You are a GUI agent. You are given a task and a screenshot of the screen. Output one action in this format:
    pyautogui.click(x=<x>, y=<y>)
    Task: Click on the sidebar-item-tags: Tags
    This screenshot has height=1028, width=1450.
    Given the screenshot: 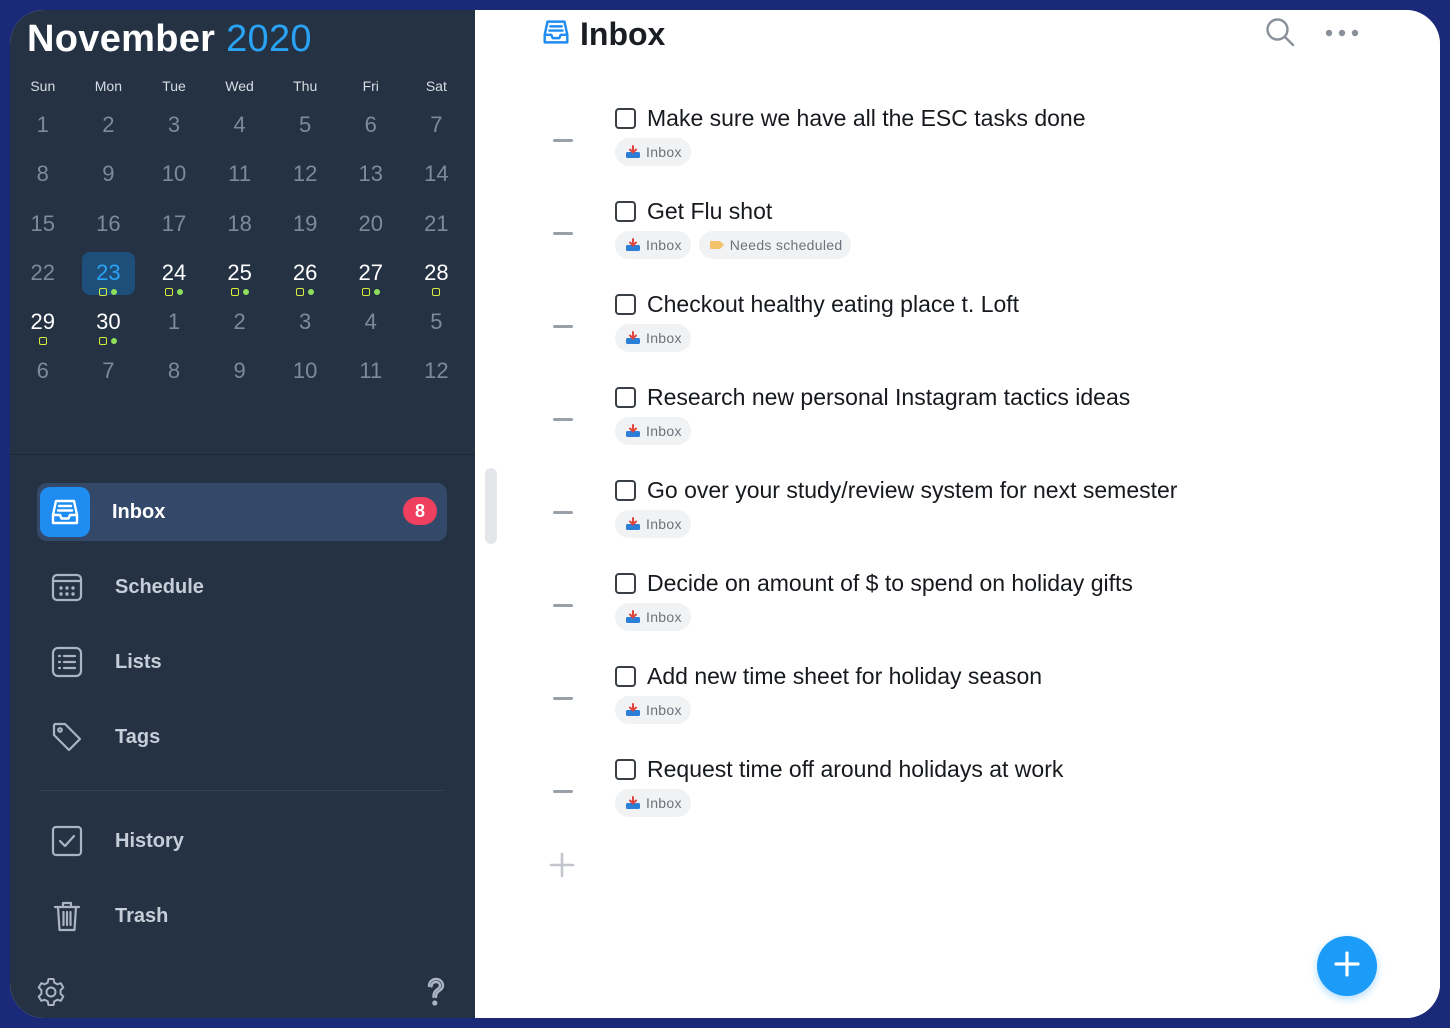 What is the action you would take?
    pyautogui.click(x=242, y=737)
    